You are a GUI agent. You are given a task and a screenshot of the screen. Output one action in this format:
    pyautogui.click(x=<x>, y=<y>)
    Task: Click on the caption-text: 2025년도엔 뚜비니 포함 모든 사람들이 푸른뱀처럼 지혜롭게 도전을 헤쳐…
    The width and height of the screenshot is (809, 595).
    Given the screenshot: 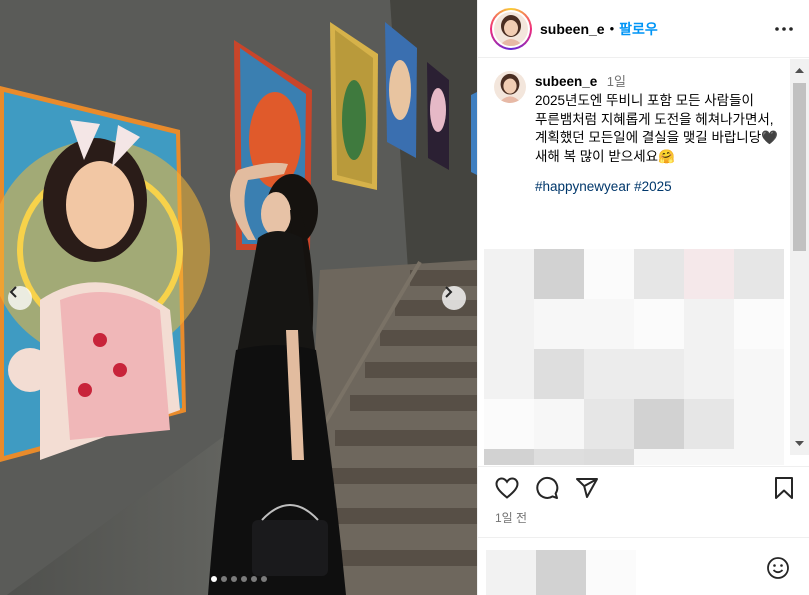 What is the action you would take?
    pyautogui.click(x=656, y=128)
    